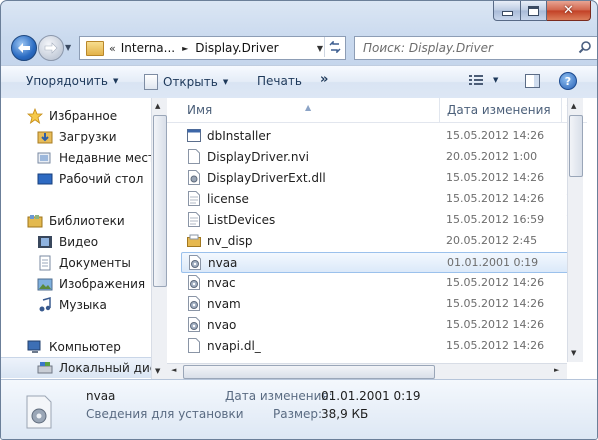  What do you see at coordinates (320, 48) in the screenshot?
I see `address-dropdown-icon: ▼` at bounding box center [320, 48].